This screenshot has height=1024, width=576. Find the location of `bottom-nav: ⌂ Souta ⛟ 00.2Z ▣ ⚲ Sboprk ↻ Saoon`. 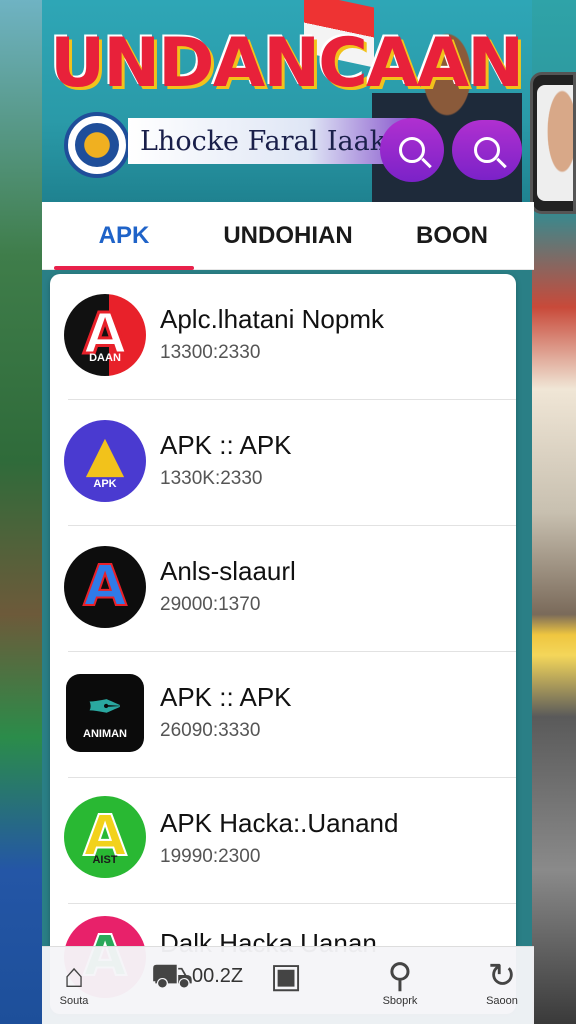

bottom-nav: ⌂ Souta ⛟ 00.2Z ▣ ⚲ Sboprk ↻ Saoon is located at coordinates (288, 985).